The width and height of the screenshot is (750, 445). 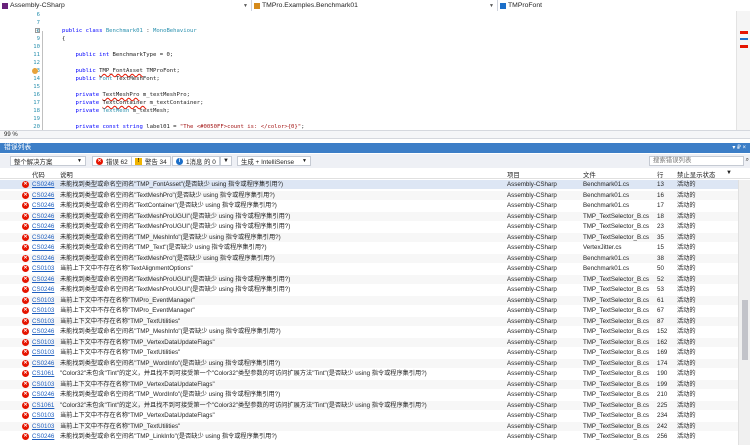 What do you see at coordinates (35, 71) in the screenshot?
I see `lightbulb-icon` at bounding box center [35, 71].